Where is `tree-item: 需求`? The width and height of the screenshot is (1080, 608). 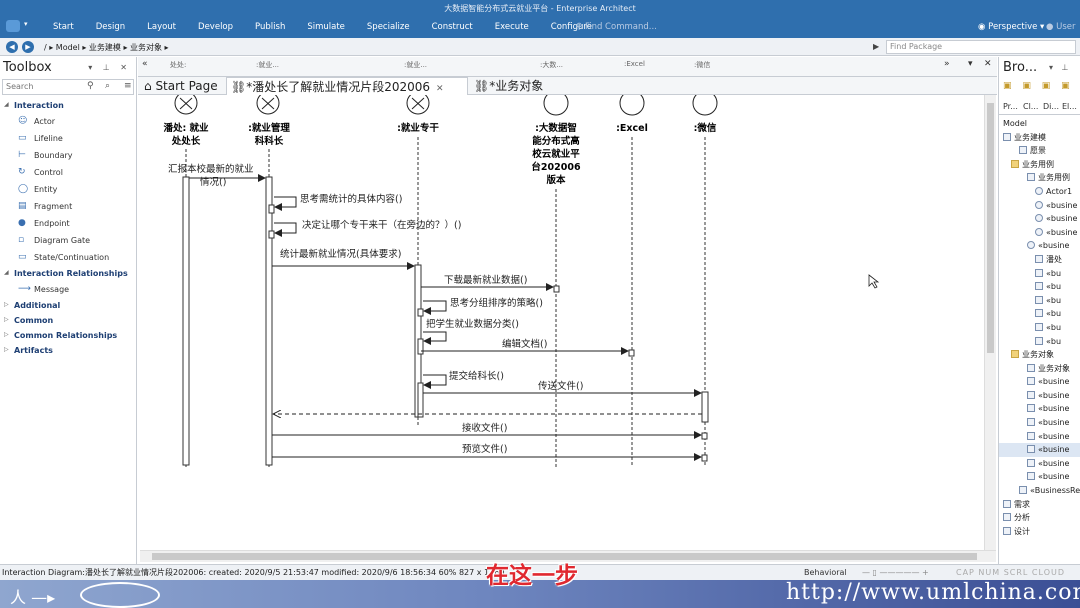 tree-item: 需求 is located at coordinates (1039, 505).